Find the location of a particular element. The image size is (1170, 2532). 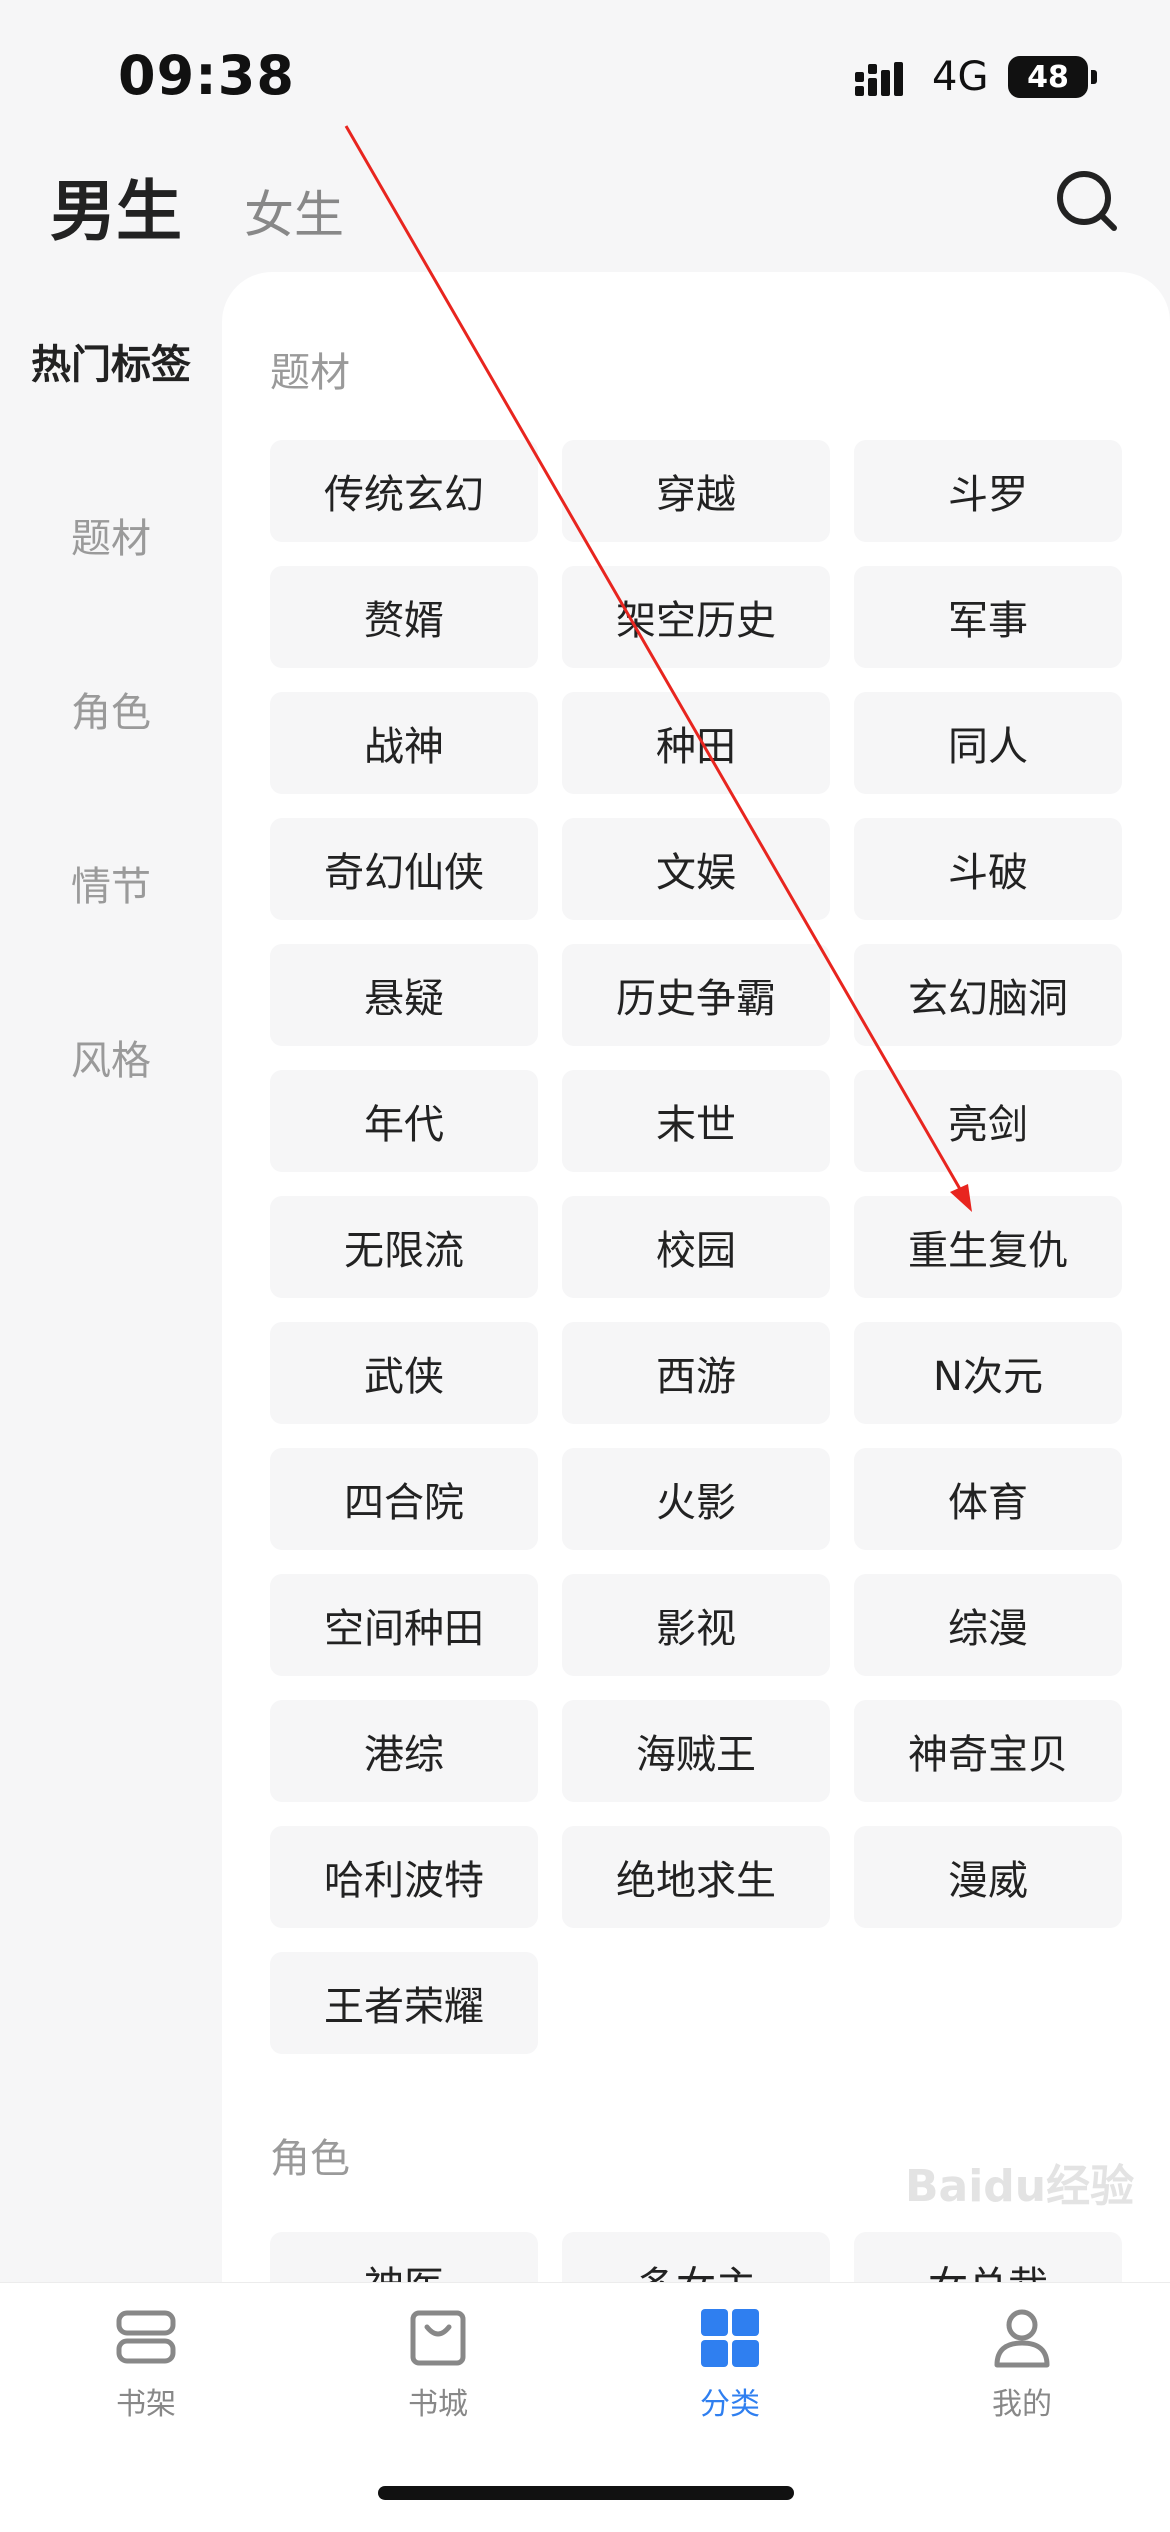

tag-chip: 四合院 is located at coordinates (404, 1499).